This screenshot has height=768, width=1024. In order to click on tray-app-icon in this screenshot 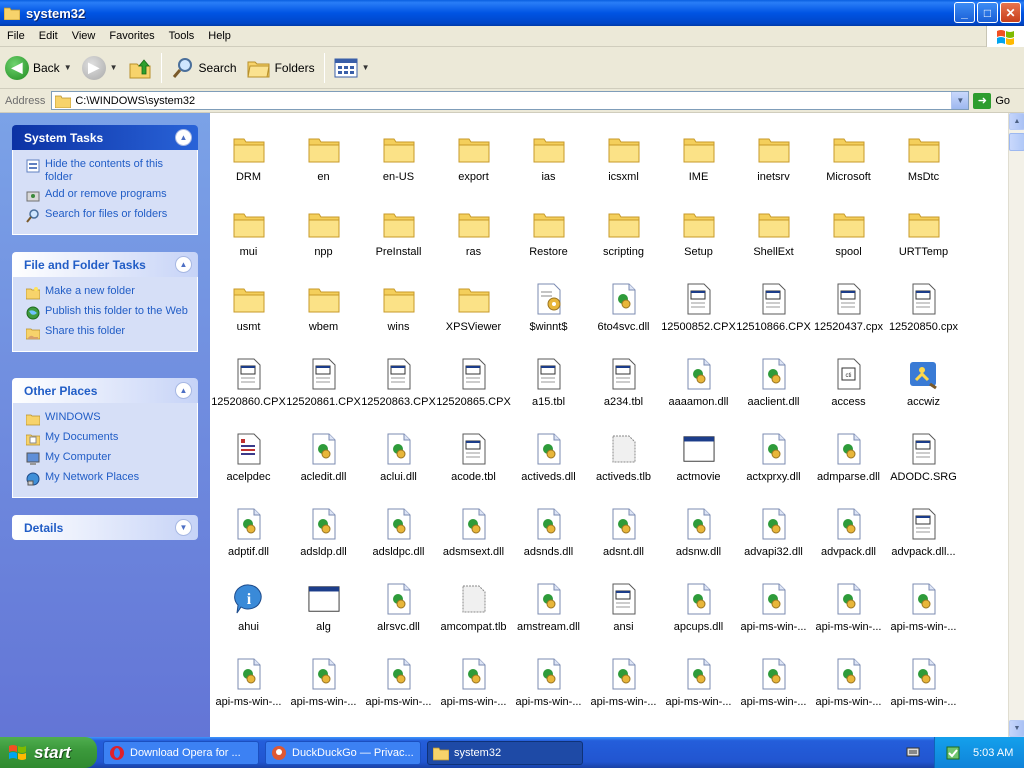, I will do `click(953, 753)`.